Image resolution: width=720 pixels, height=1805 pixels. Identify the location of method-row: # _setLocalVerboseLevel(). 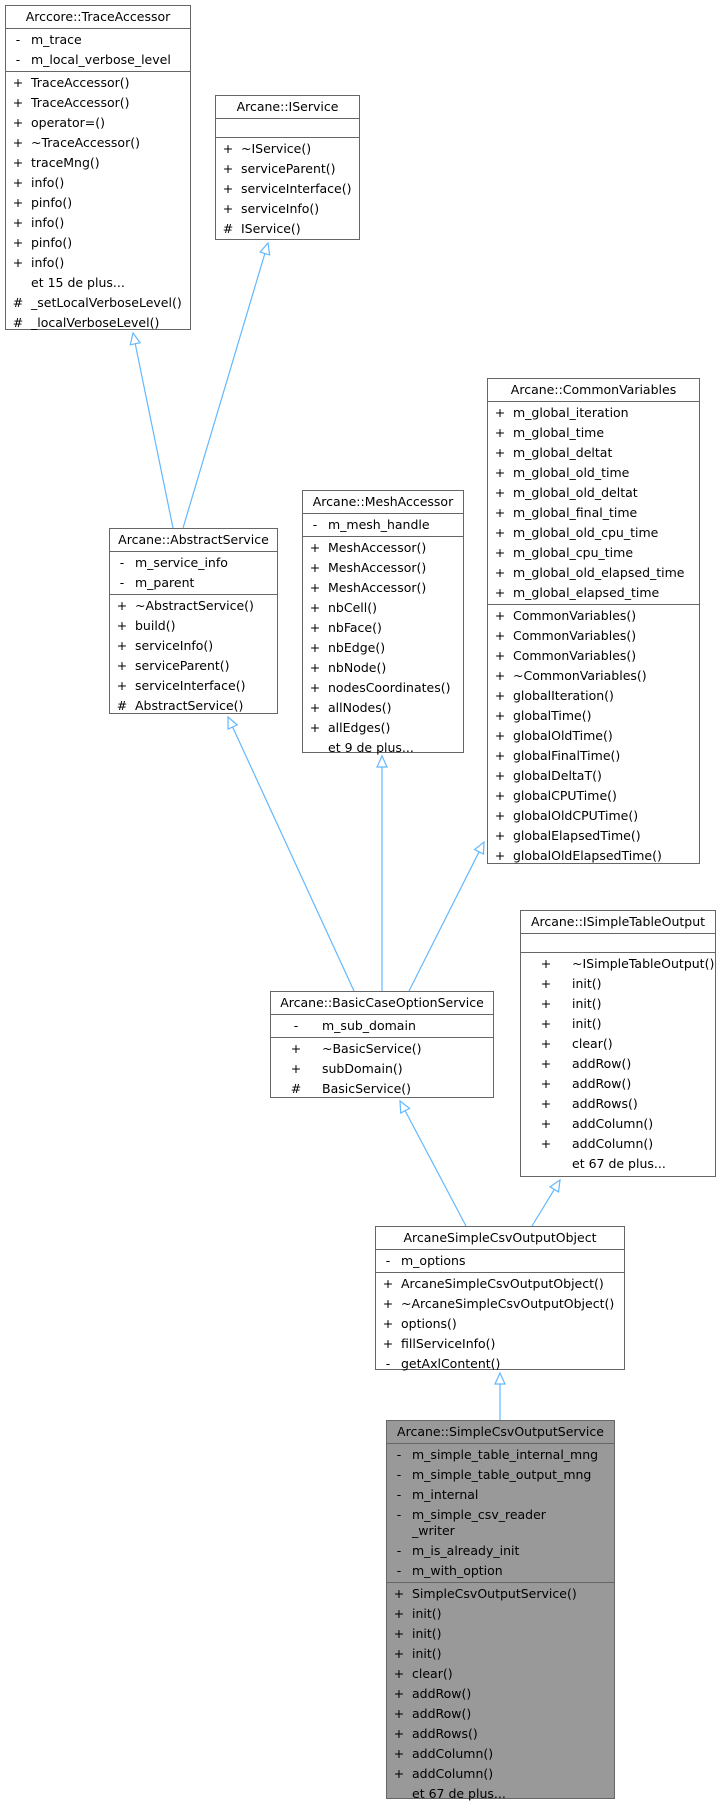
(98, 303).